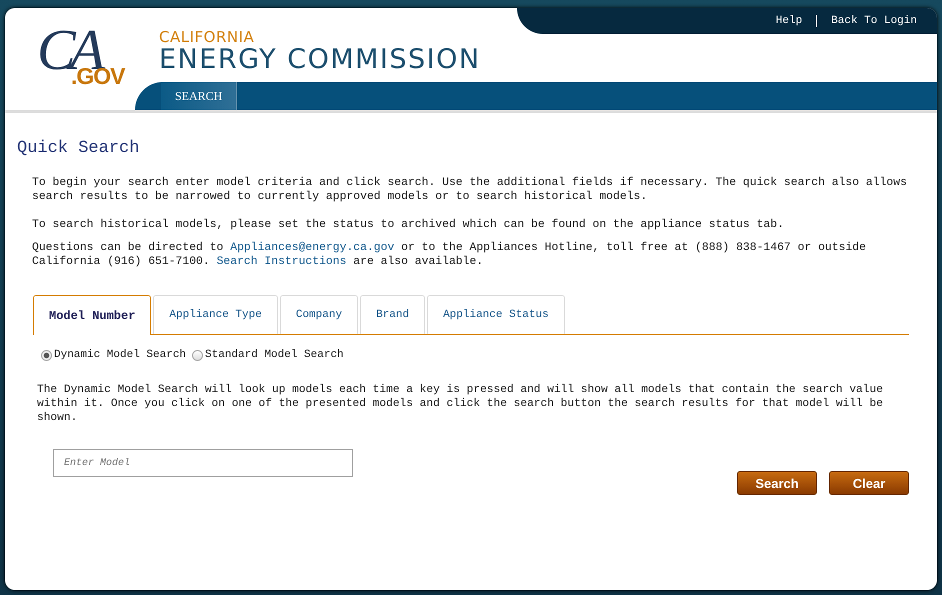 This screenshot has height=595, width=942. Describe the element at coordinates (92, 315) in the screenshot. I see `tab: Model Number` at that location.